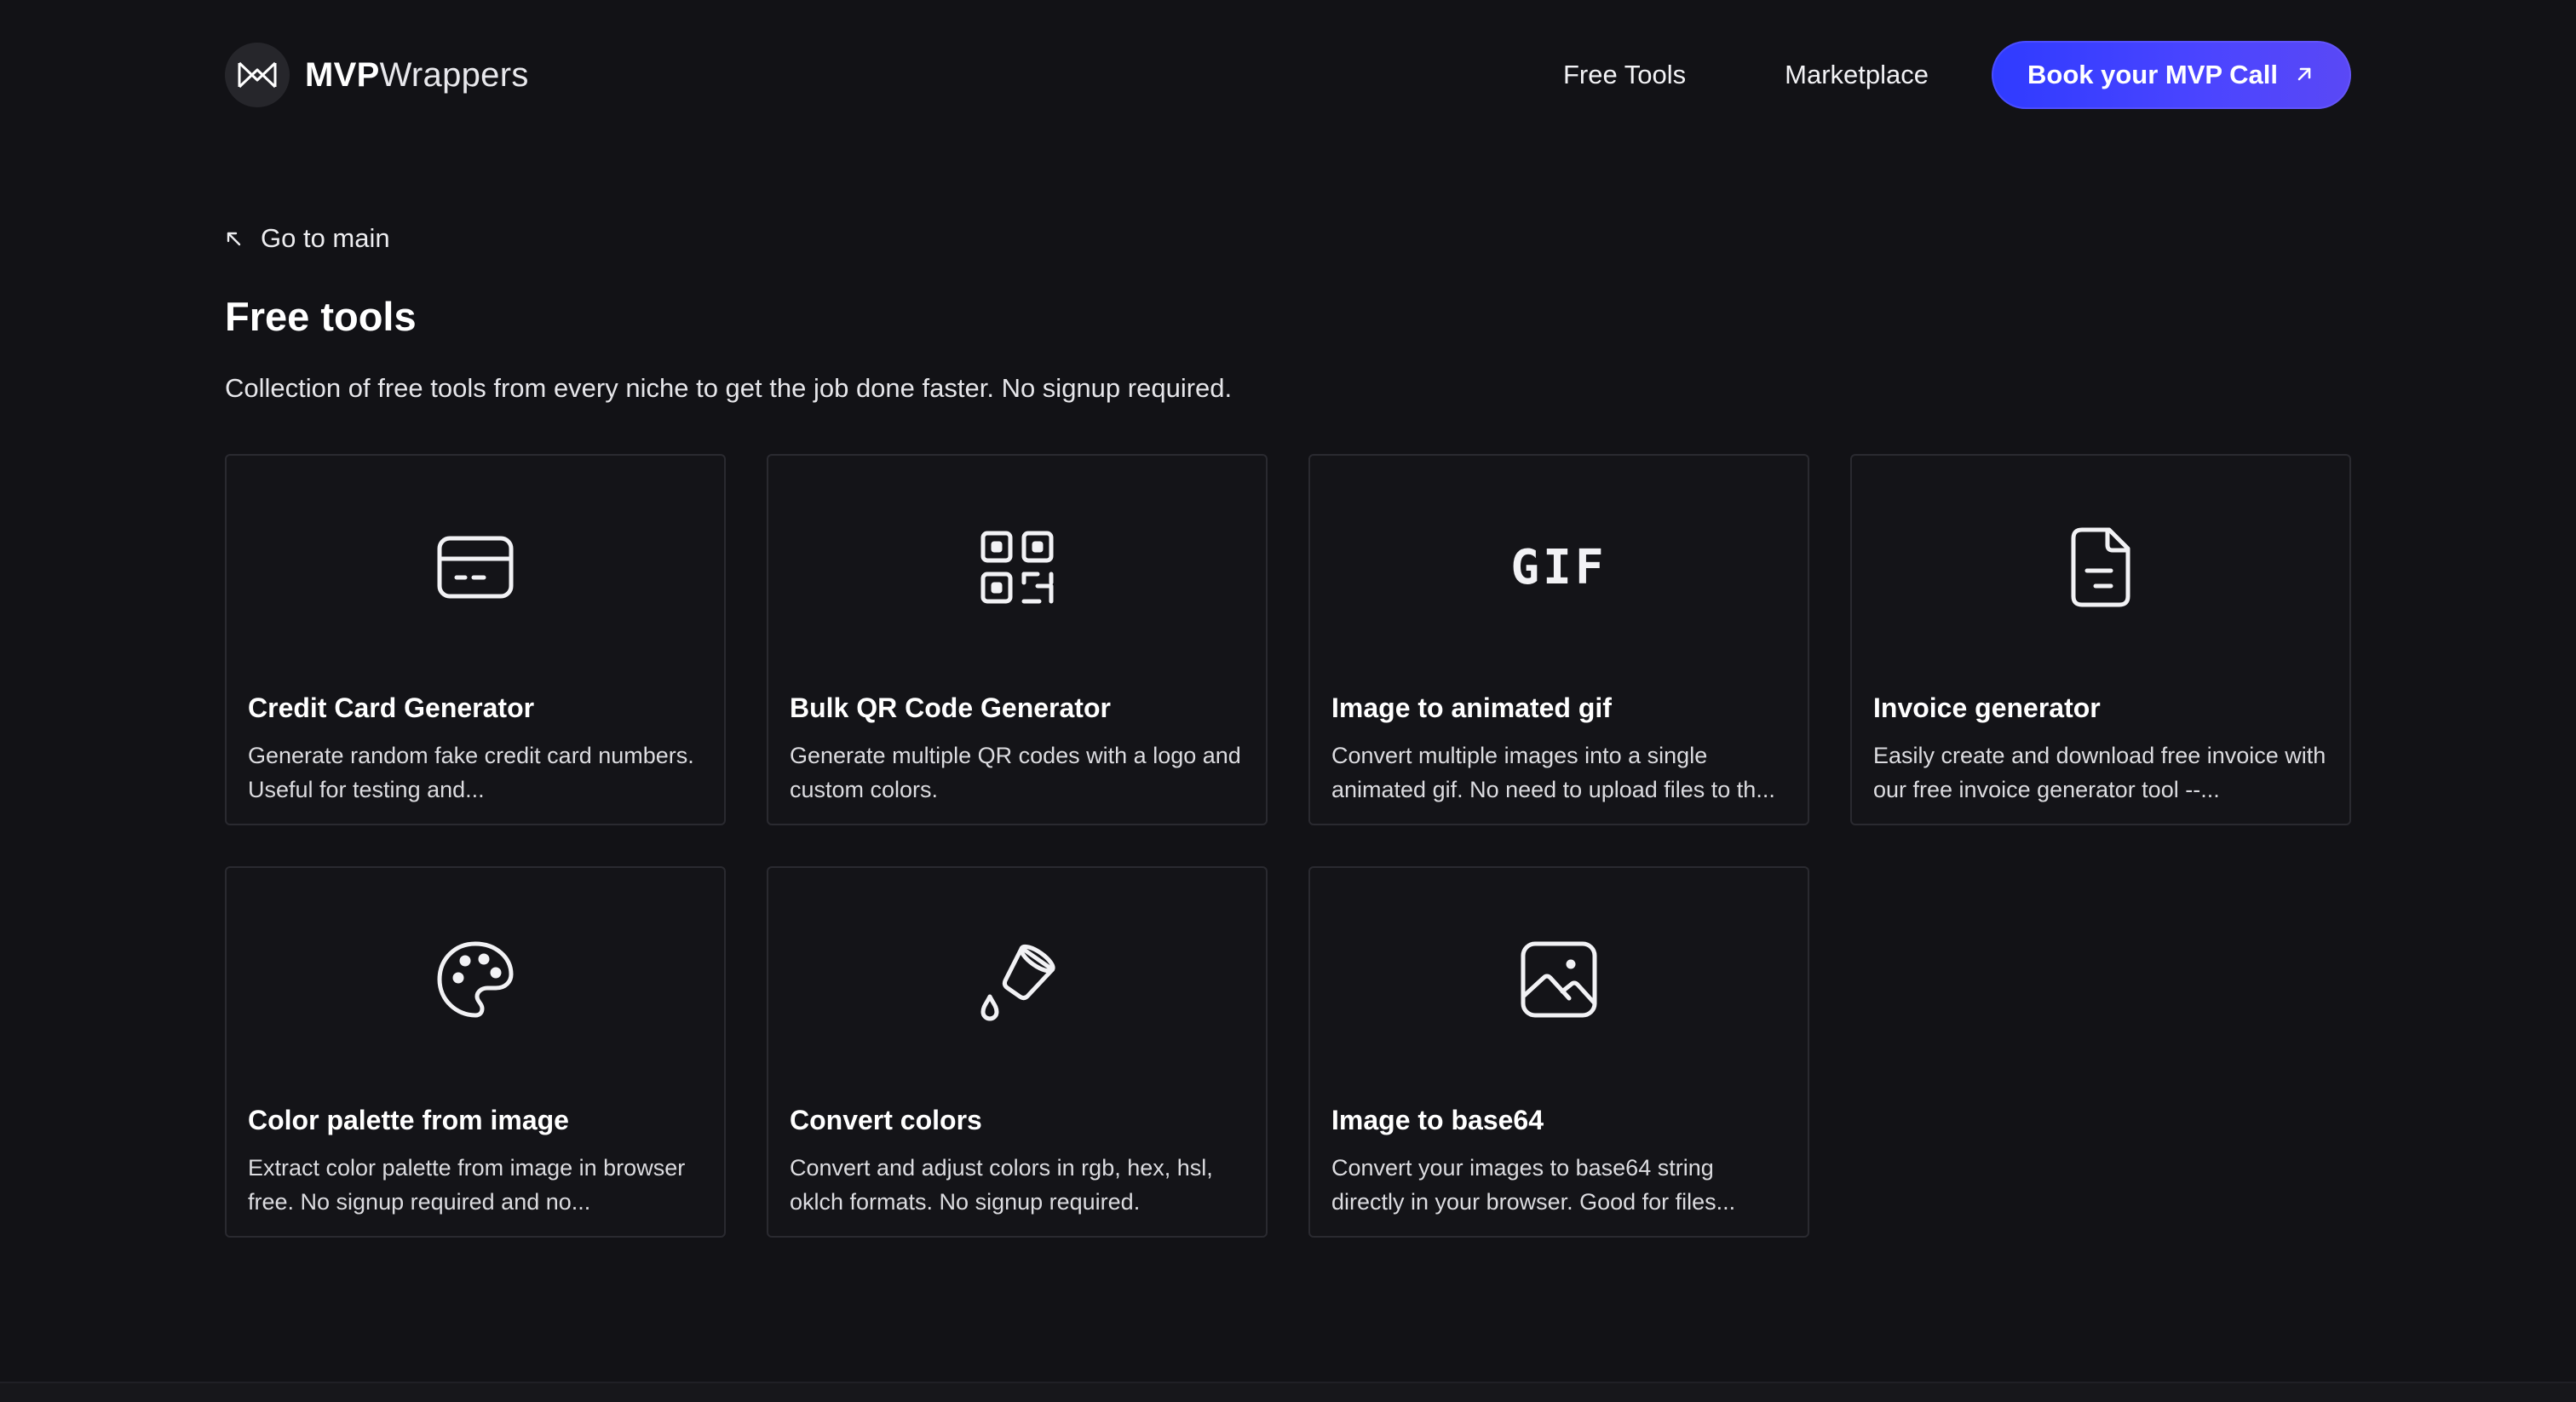 This screenshot has width=2576, height=1402. I want to click on page-title: Free tools, so click(321, 316).